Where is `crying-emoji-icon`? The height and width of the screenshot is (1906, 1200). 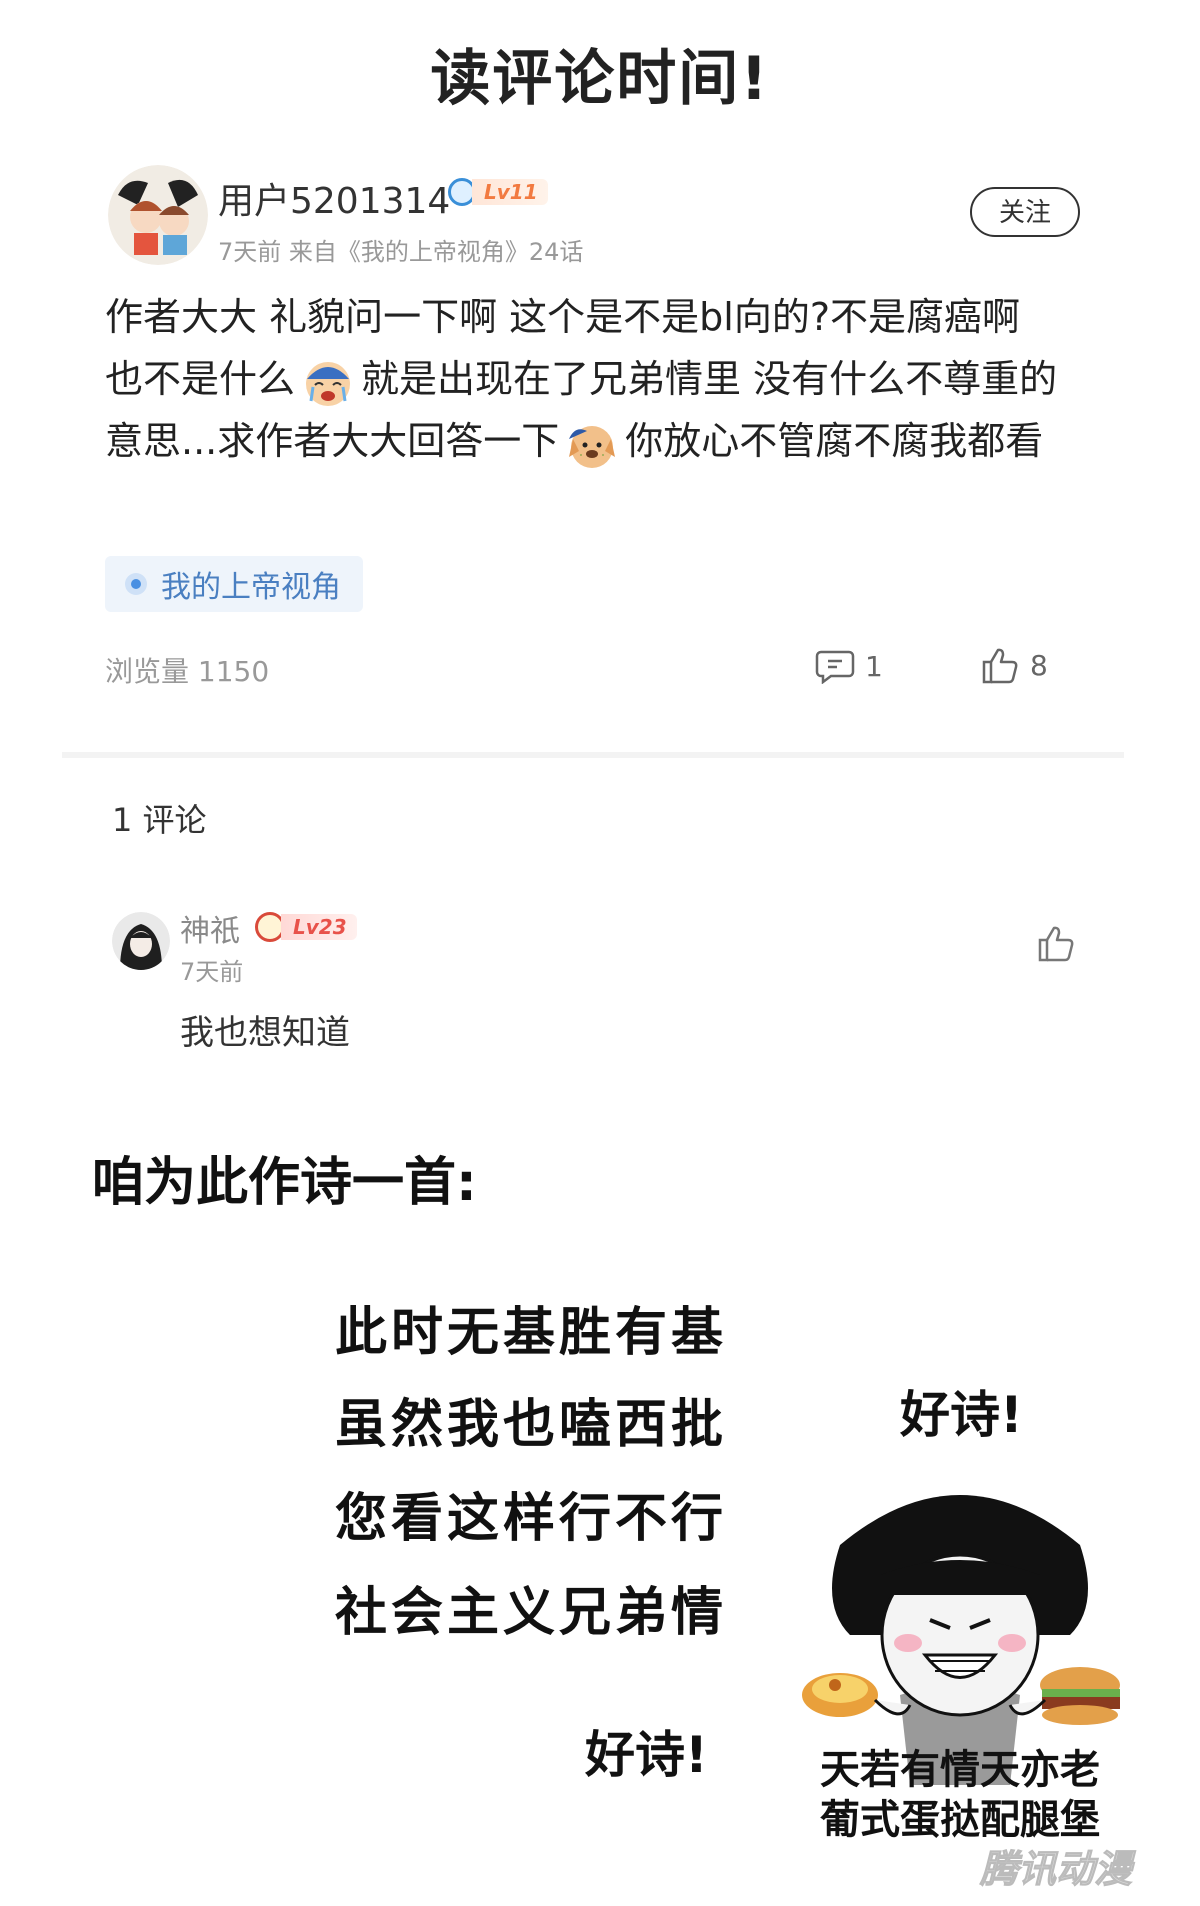
crying-emoji-icon is located at coordinates (328, 382).